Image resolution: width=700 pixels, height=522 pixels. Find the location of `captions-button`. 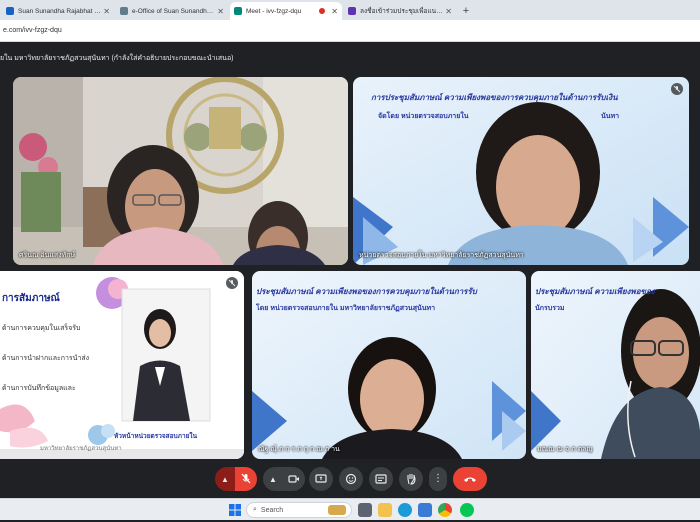

captions-button is located at coordinates (381, 479).